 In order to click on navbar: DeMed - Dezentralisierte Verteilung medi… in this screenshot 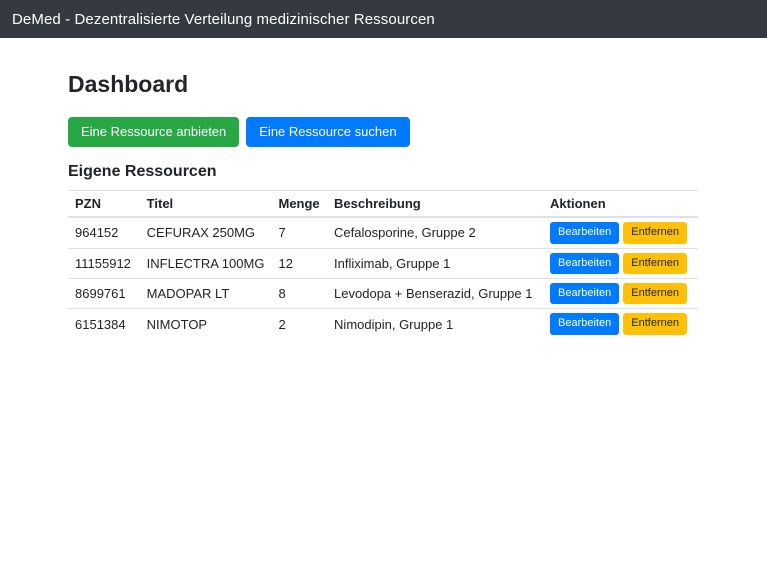, I will do `click(383, 19)`.